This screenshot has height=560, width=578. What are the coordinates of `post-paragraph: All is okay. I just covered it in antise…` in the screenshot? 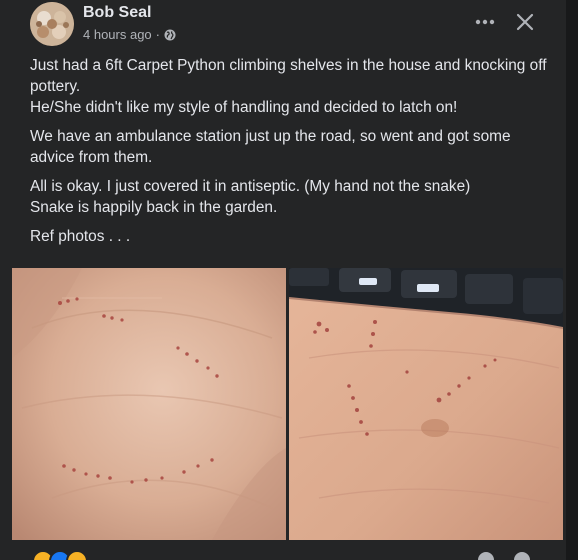 It's located at (250, 197).